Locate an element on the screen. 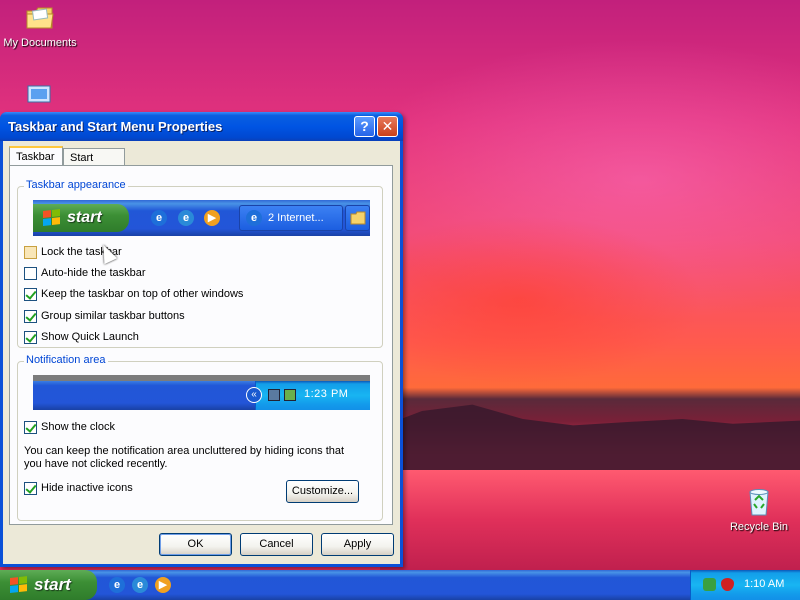 The width and height of the screenshot is (800, 600). taskbar: start e e ▶ 1:10 AM is located at coordinates (400, 585).